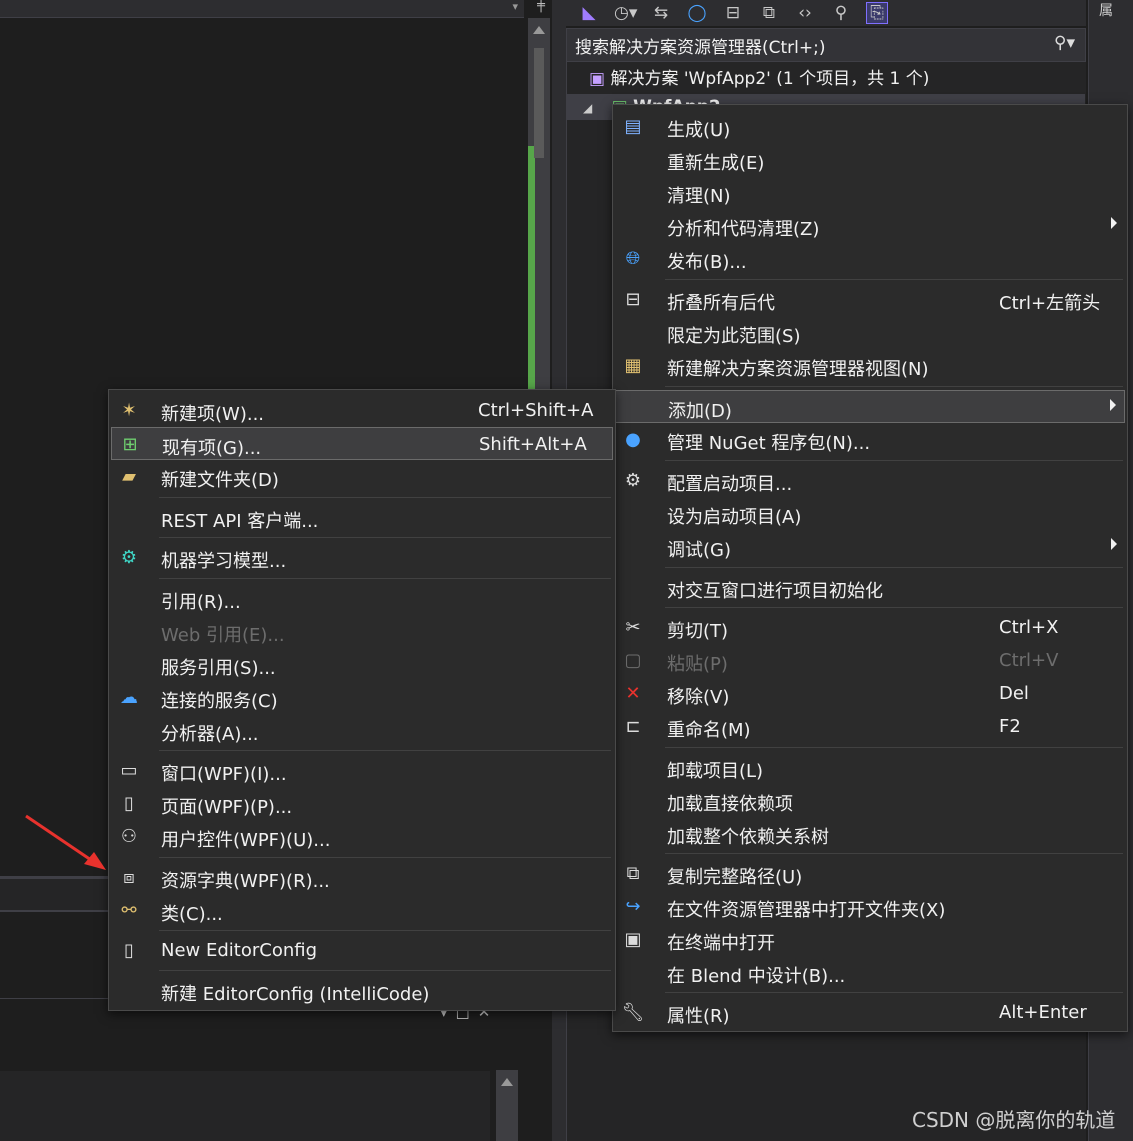 This screenshot has width=1133, height=1141. What do you see at coordinates (65, 842) in the screenshot?
I see `annotation-arrow` at bounding box center [65, 842].